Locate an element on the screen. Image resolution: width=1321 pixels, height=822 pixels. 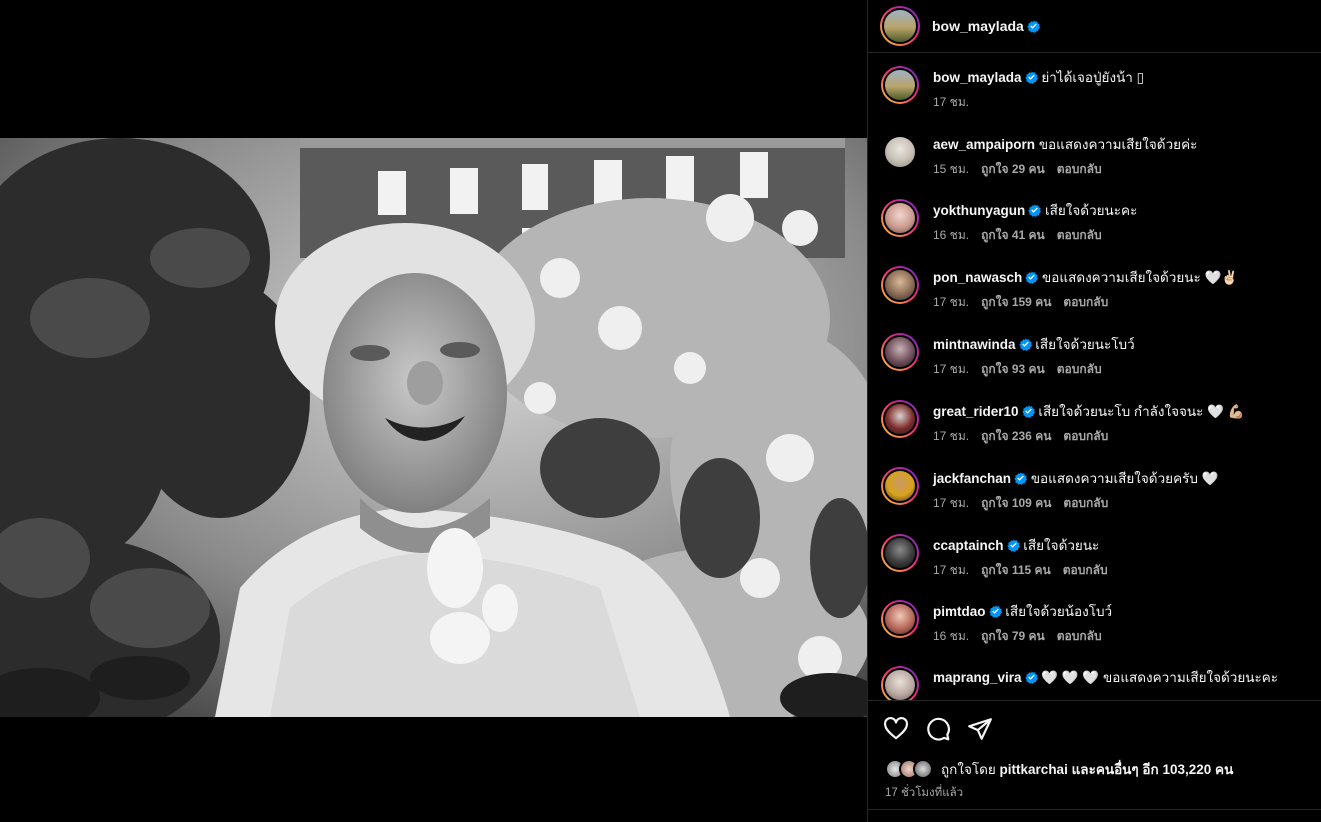
comment-username: great_rider10 is located at coordinates (976, 411).